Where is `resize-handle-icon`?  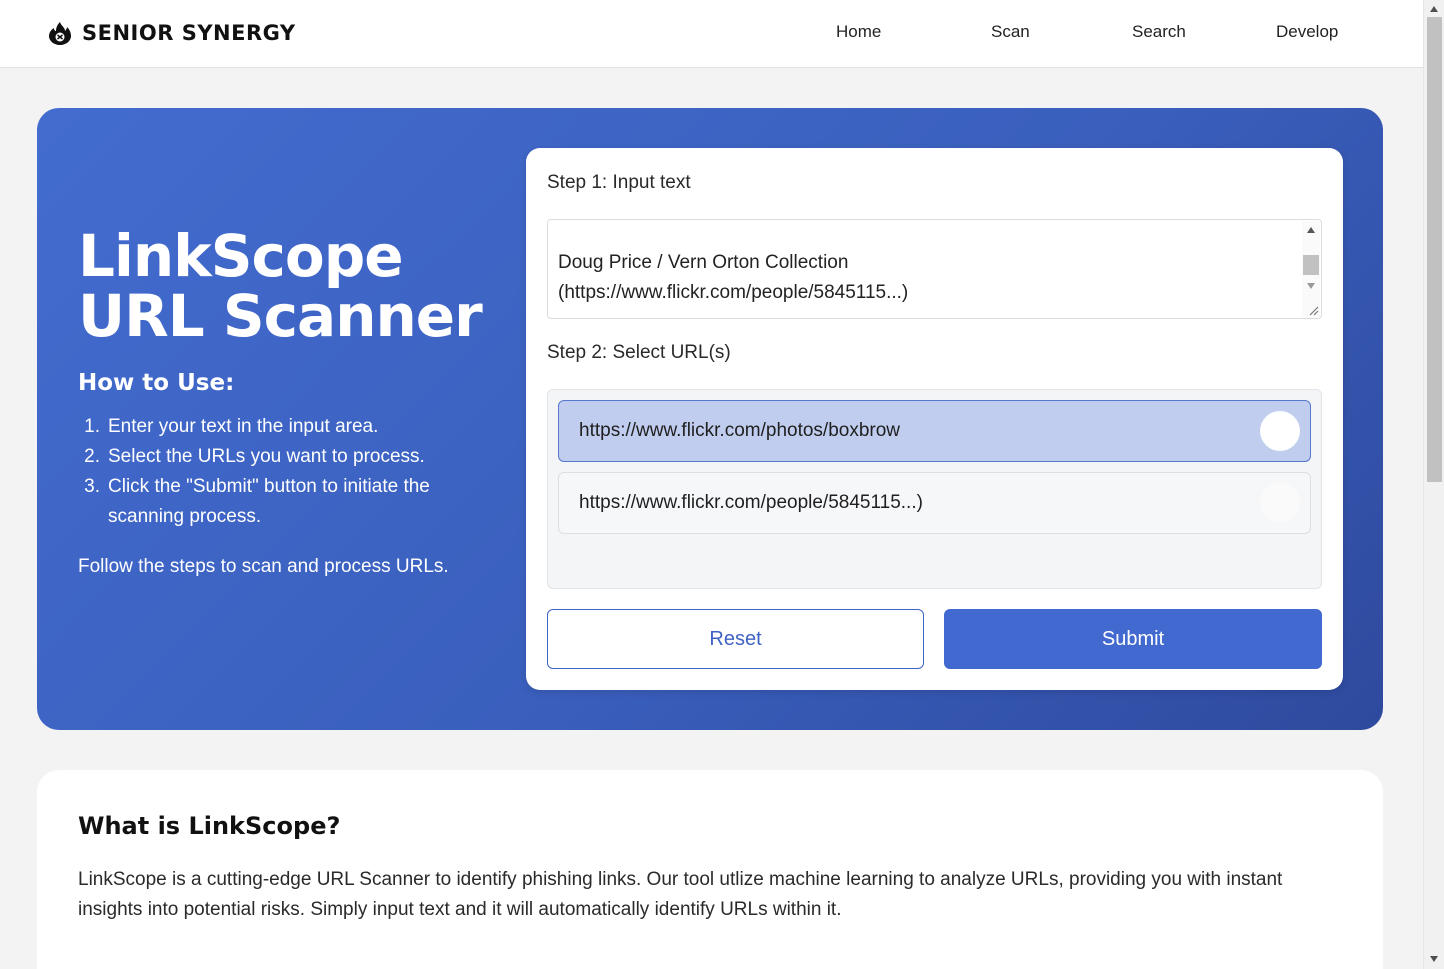 resize-handle-icon is located at coordinates (1313, 310).